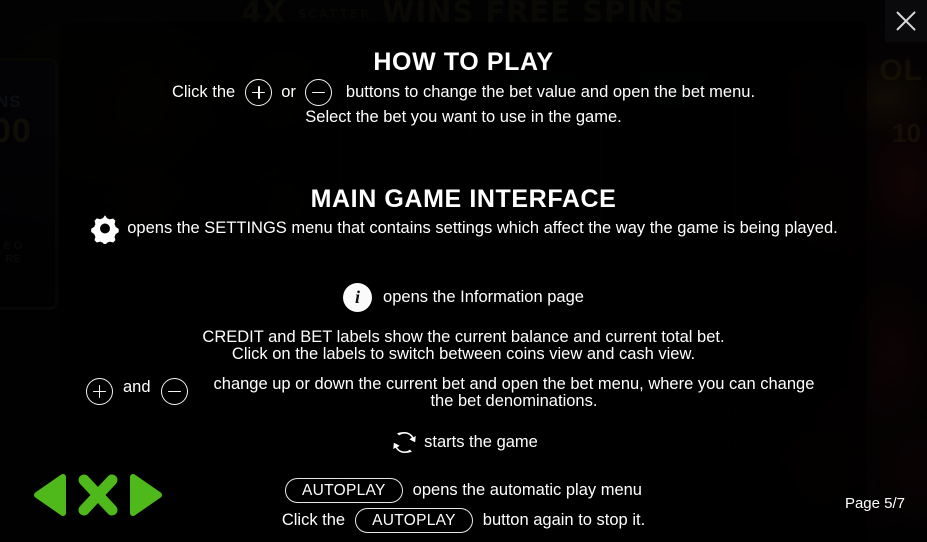 The height and width of the screenshot is (542, 927). Describe the element at coordinates (147, 497) in the screenshot. I see `next-page-button` at that location.